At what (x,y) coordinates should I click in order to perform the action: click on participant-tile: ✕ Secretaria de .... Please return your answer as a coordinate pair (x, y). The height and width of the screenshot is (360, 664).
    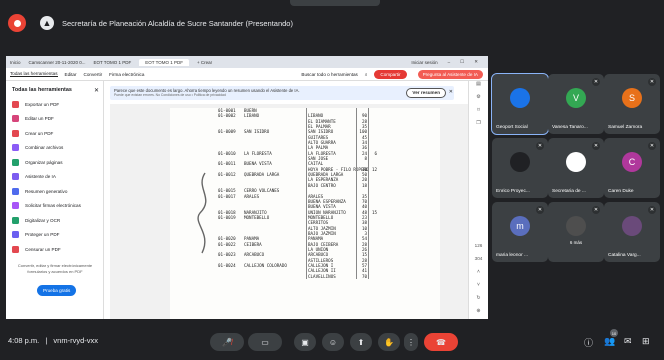
    Looking at the image, I should click on (576, 168).